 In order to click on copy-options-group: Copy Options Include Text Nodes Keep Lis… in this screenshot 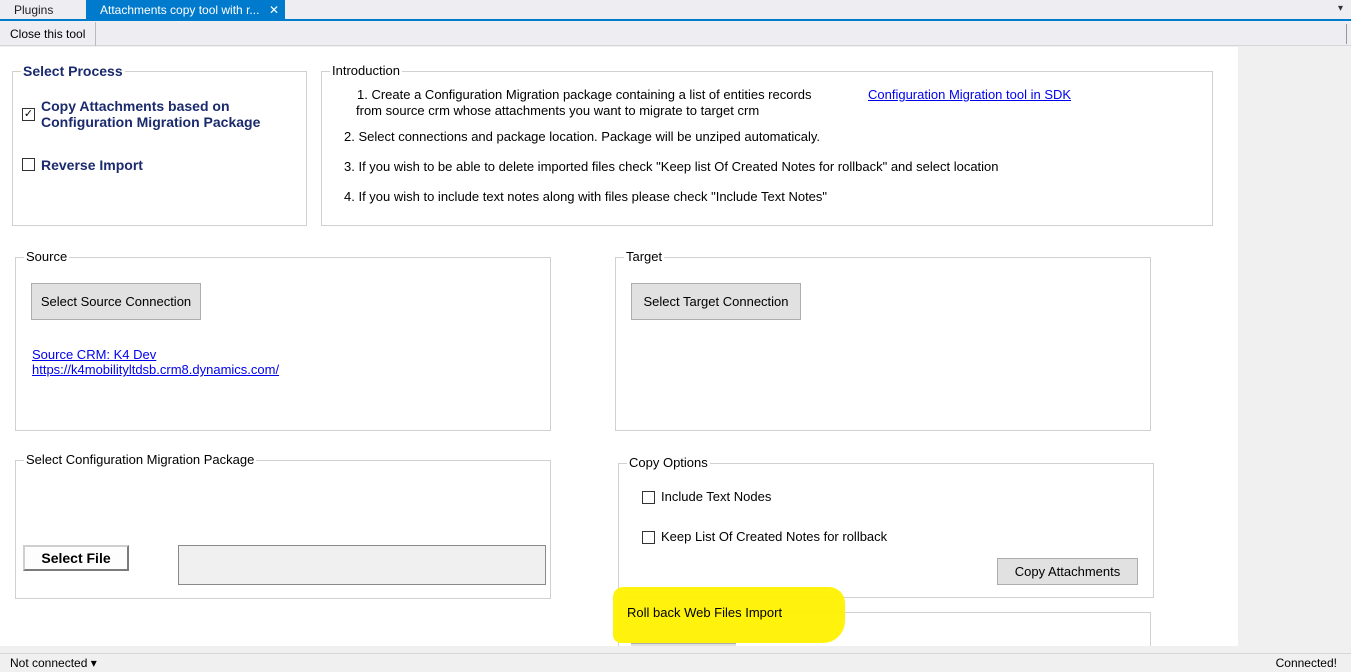, I will do `click(886, 526)`.